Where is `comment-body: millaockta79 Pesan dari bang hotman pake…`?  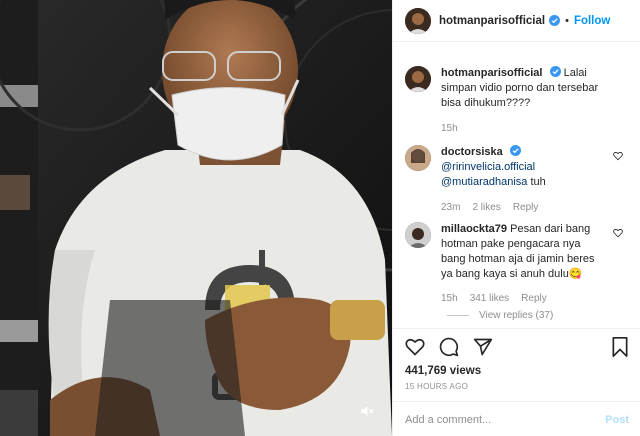
comment-body: millaockta79 Pesan dari bang hotman pake… is located at coordinates (521, 264).